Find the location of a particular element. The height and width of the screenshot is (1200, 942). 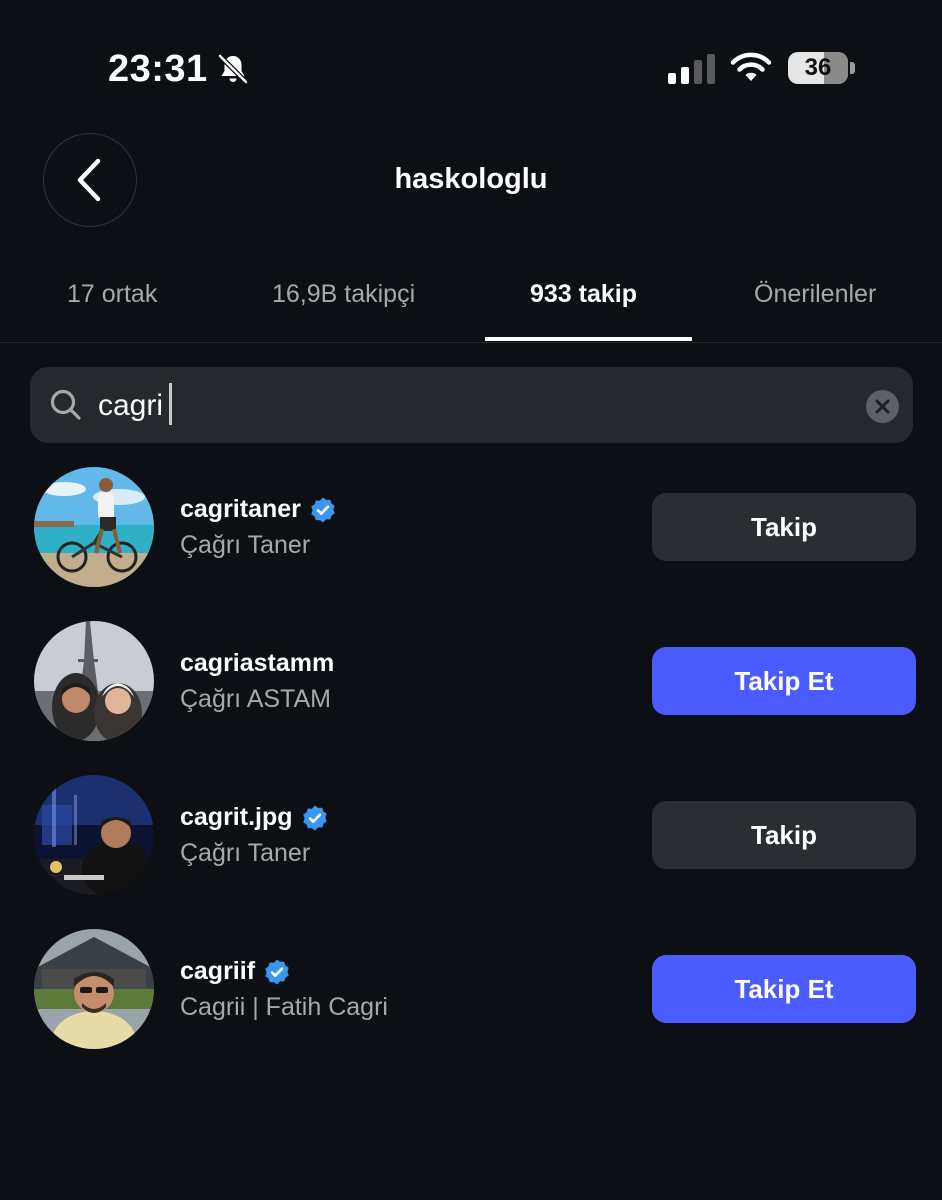

search-input is located at coordinates (468, 406).